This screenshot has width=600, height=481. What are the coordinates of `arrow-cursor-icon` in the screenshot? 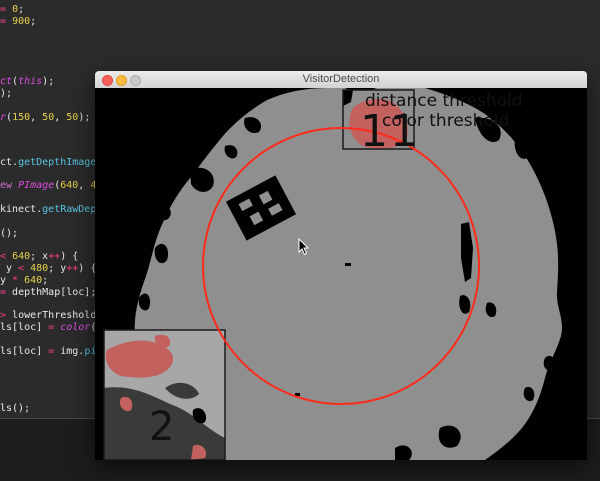 It's located at (304, 248).